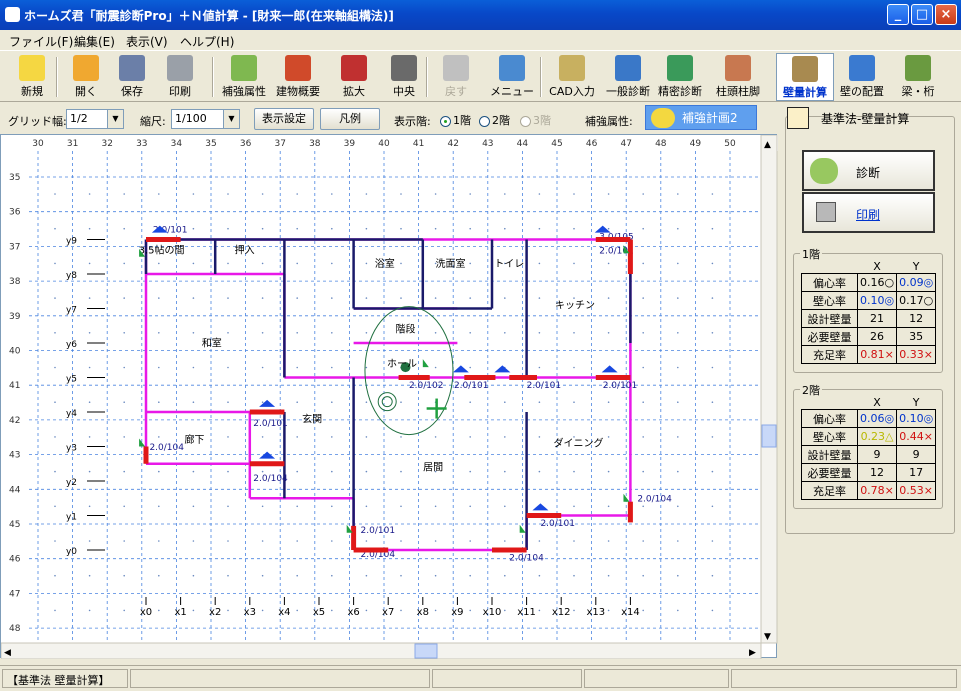  What do you see at coordinates (918, 68) in the screenshot?
I see `beam-icon` at bounding box center [918, 68].